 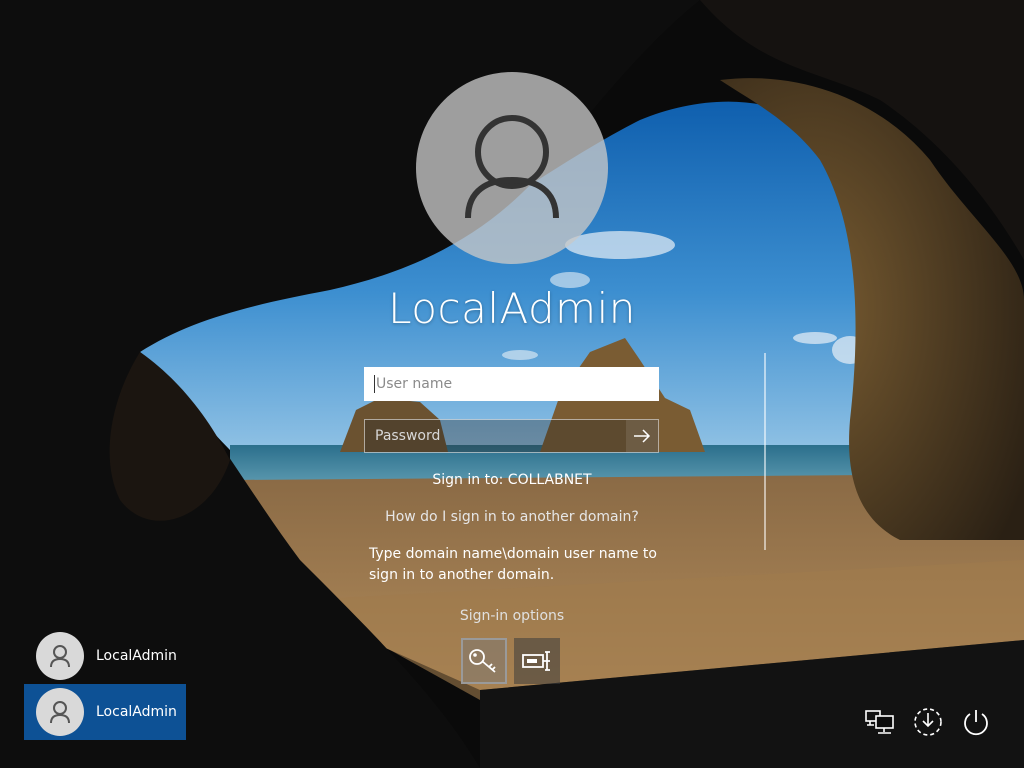 I want to click on submit-button, so click(x=642, y=436).